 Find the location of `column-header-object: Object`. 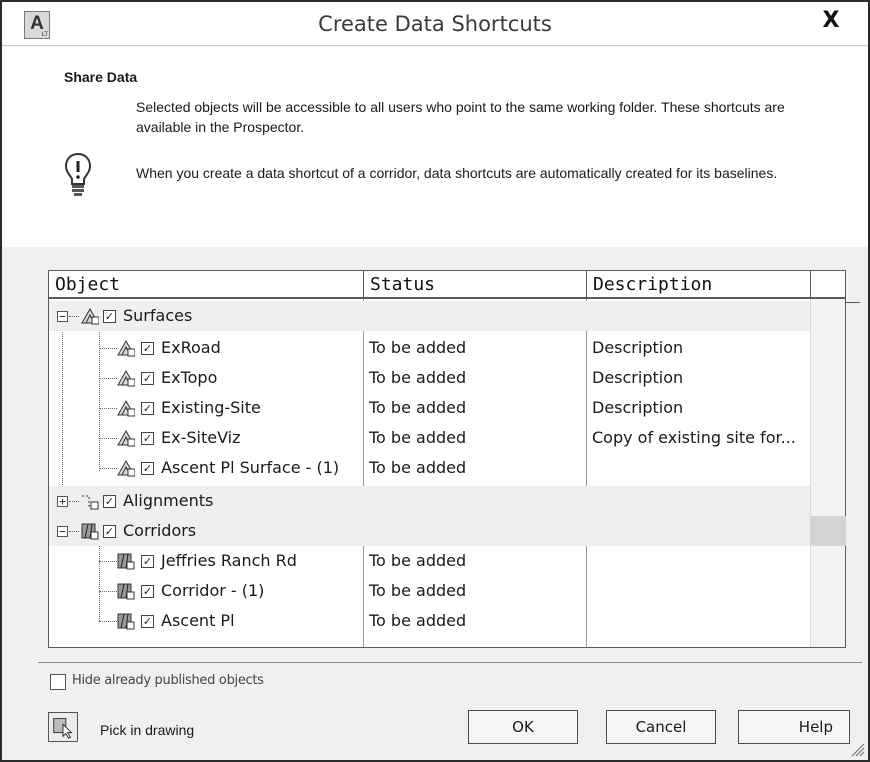

column-header-object: Object is located at coordinates (206, 284).